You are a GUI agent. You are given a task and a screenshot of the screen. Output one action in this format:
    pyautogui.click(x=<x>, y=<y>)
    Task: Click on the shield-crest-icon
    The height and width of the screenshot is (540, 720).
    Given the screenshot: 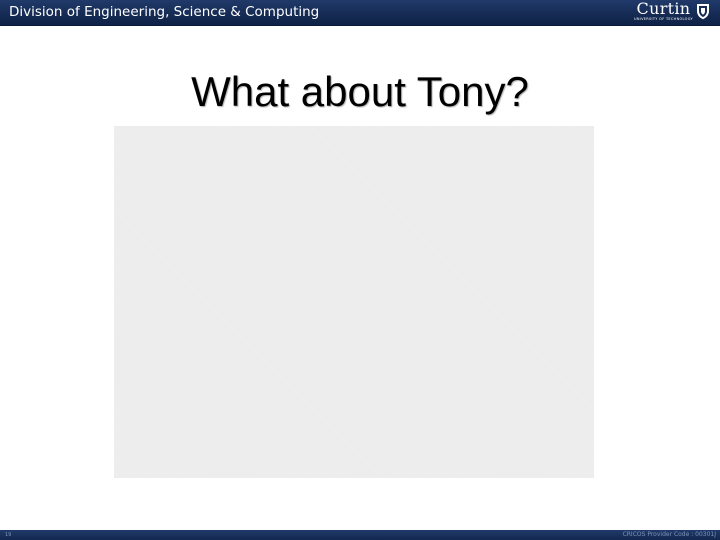 What is the action you would take?
    pyautogui.click(x=703, y=14)
    